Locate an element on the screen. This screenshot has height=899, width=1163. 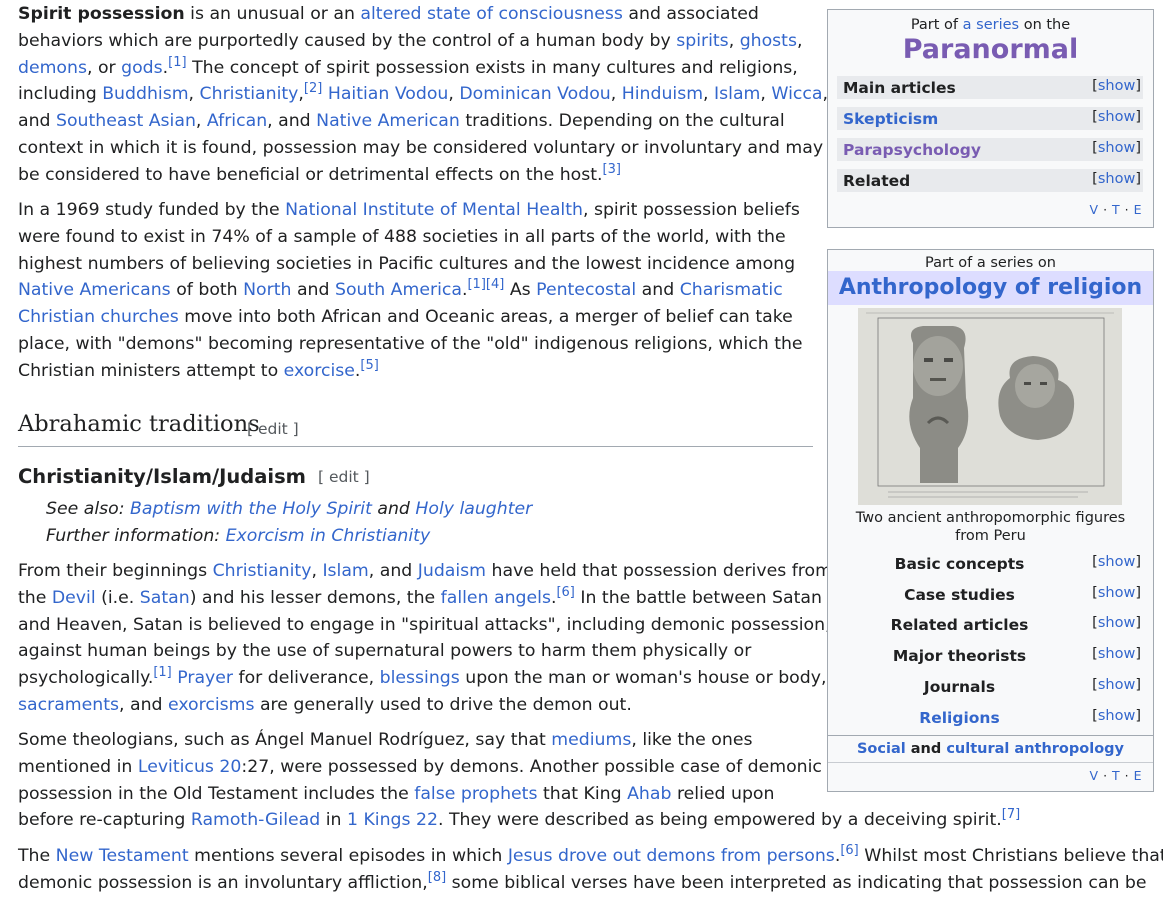
citation-link: [5] is located at coordinates (369, 365).